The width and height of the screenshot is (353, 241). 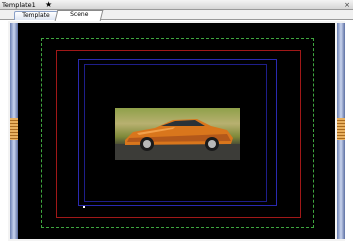 I want to click on title-bar: Template1 ★ ×, so click(x=176, y=5).